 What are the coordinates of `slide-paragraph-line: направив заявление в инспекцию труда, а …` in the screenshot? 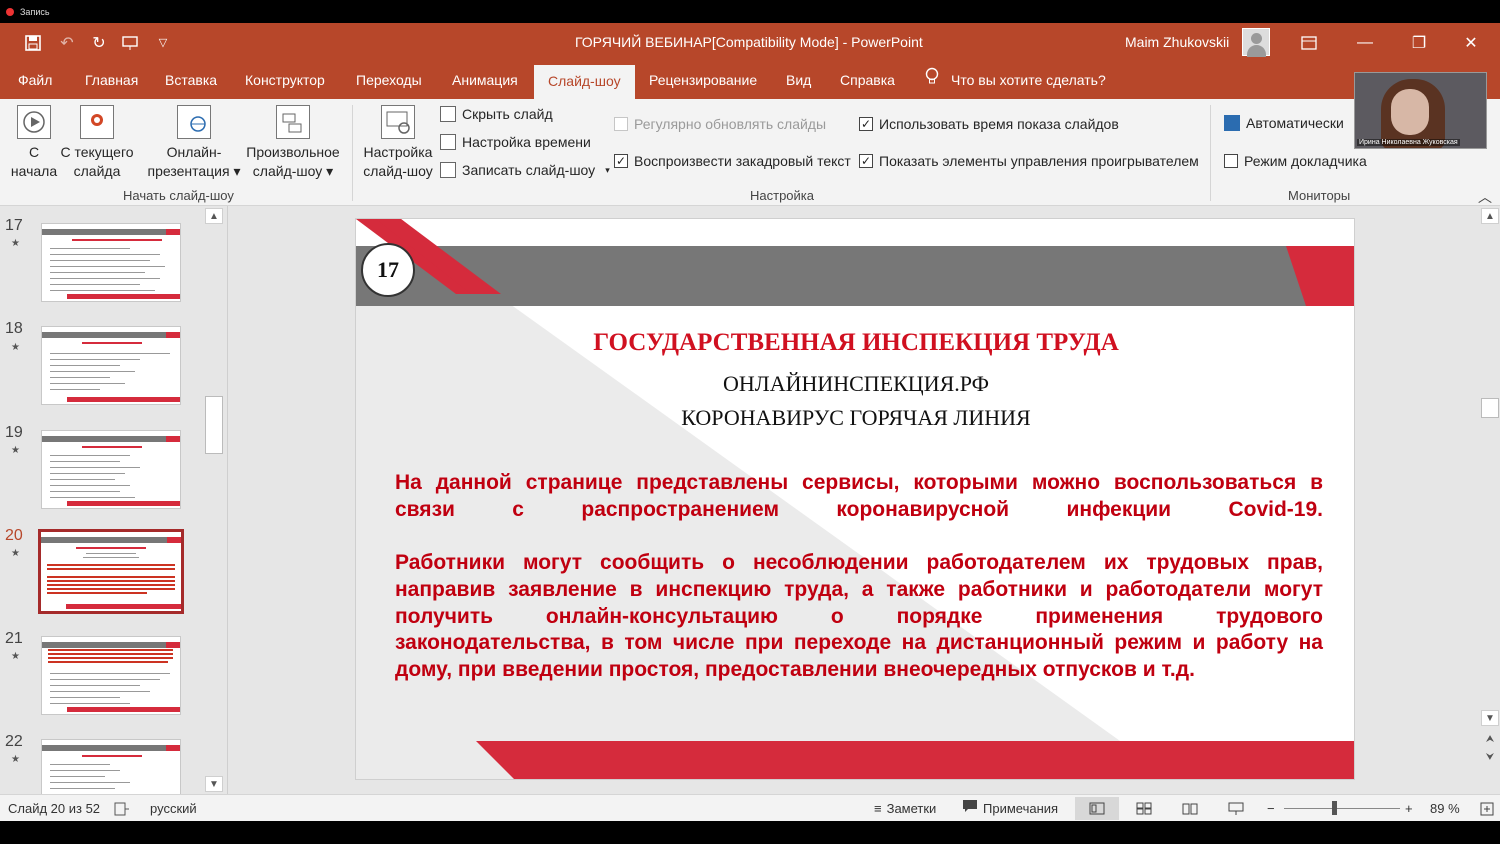 It's located at (859, 589).